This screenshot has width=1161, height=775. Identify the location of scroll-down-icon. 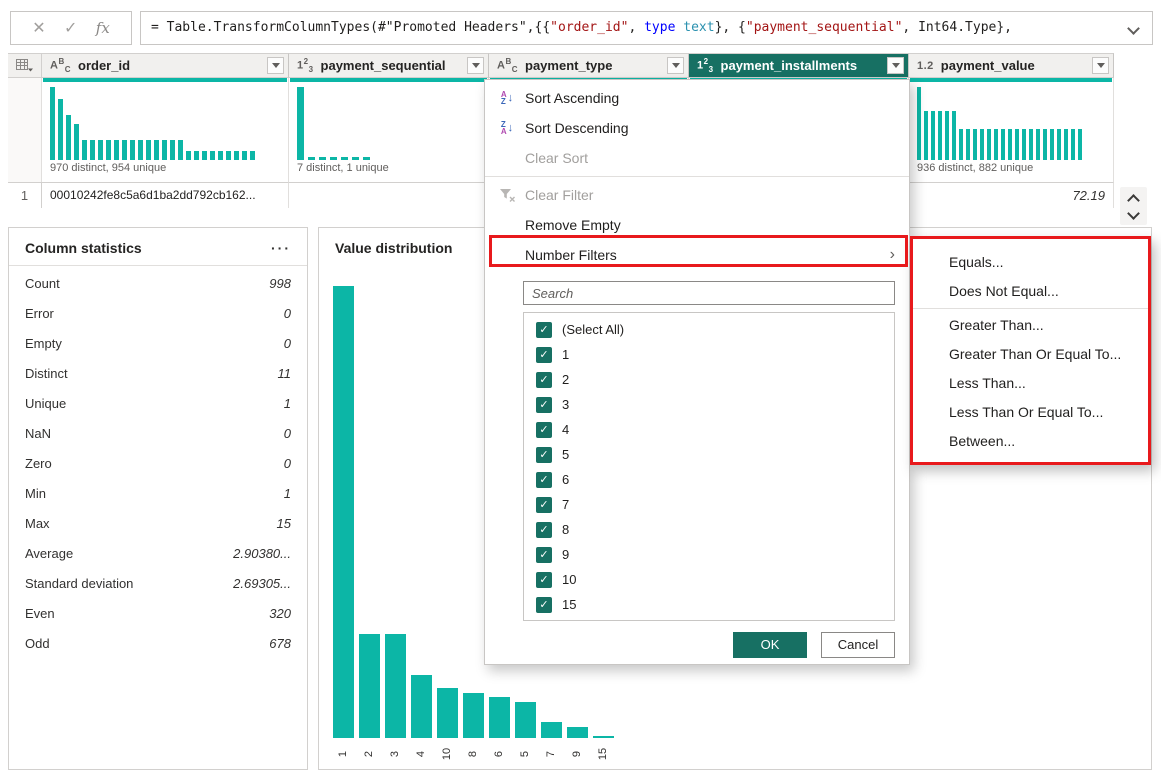
(1133, 213).